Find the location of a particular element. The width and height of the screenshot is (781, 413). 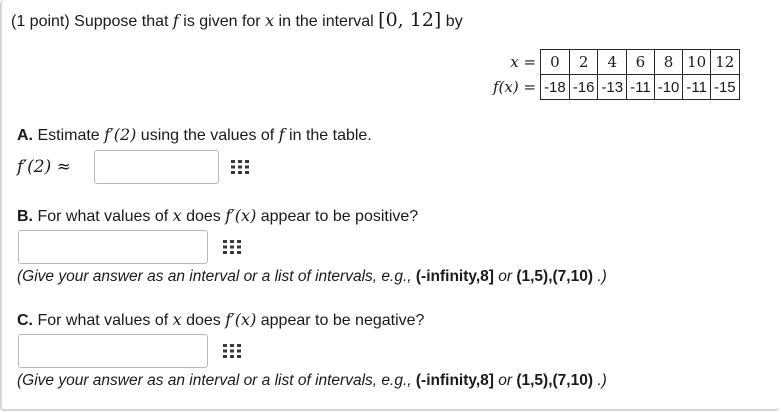

x-cell: 10 is located at coordinates (696, 62).